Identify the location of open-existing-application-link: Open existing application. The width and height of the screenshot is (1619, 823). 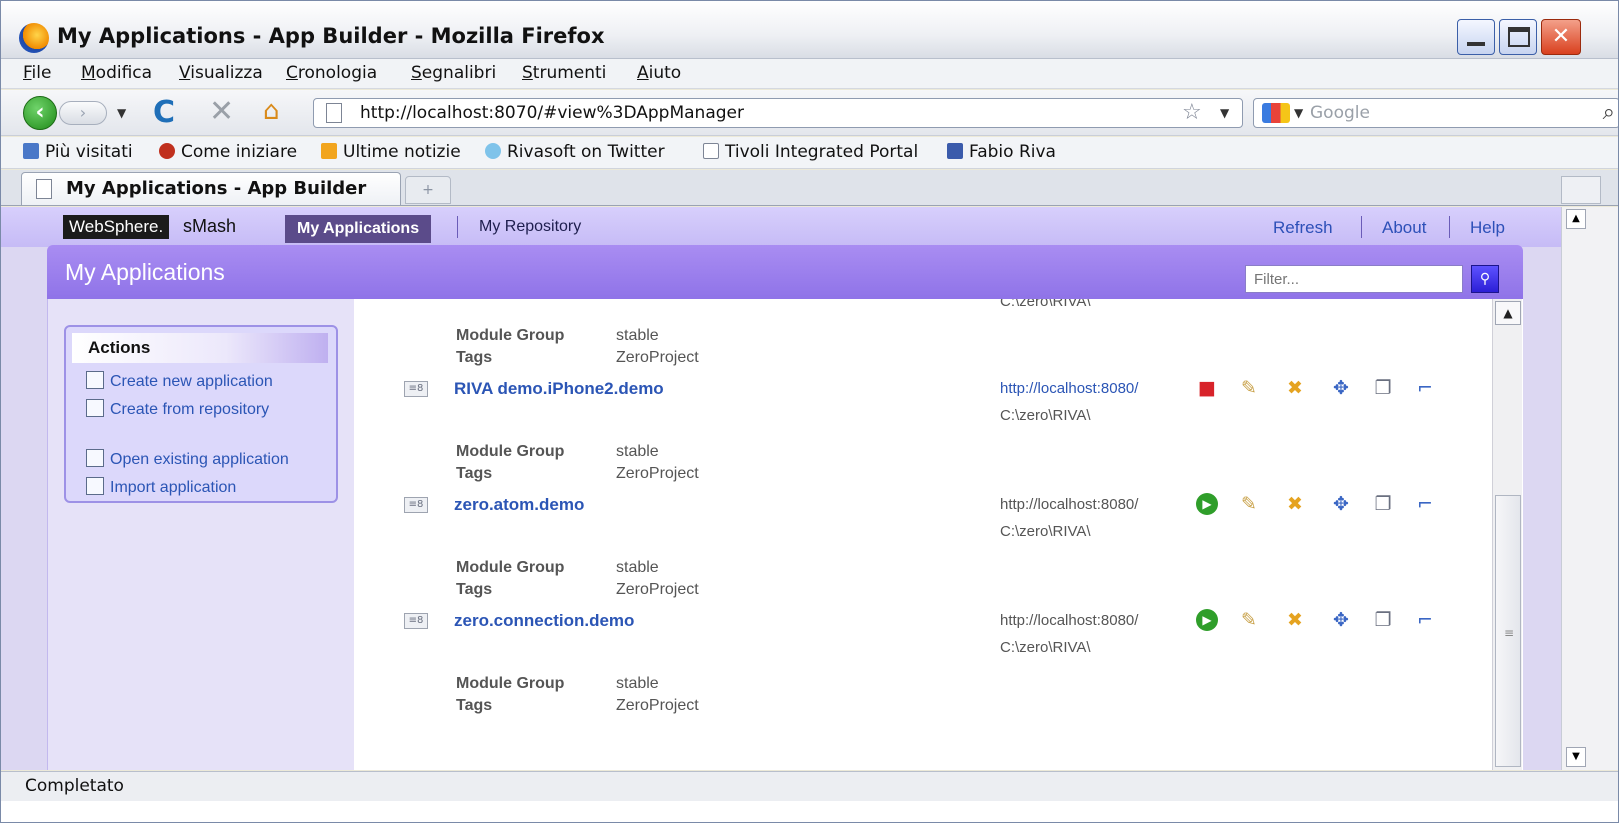
(187, 459).